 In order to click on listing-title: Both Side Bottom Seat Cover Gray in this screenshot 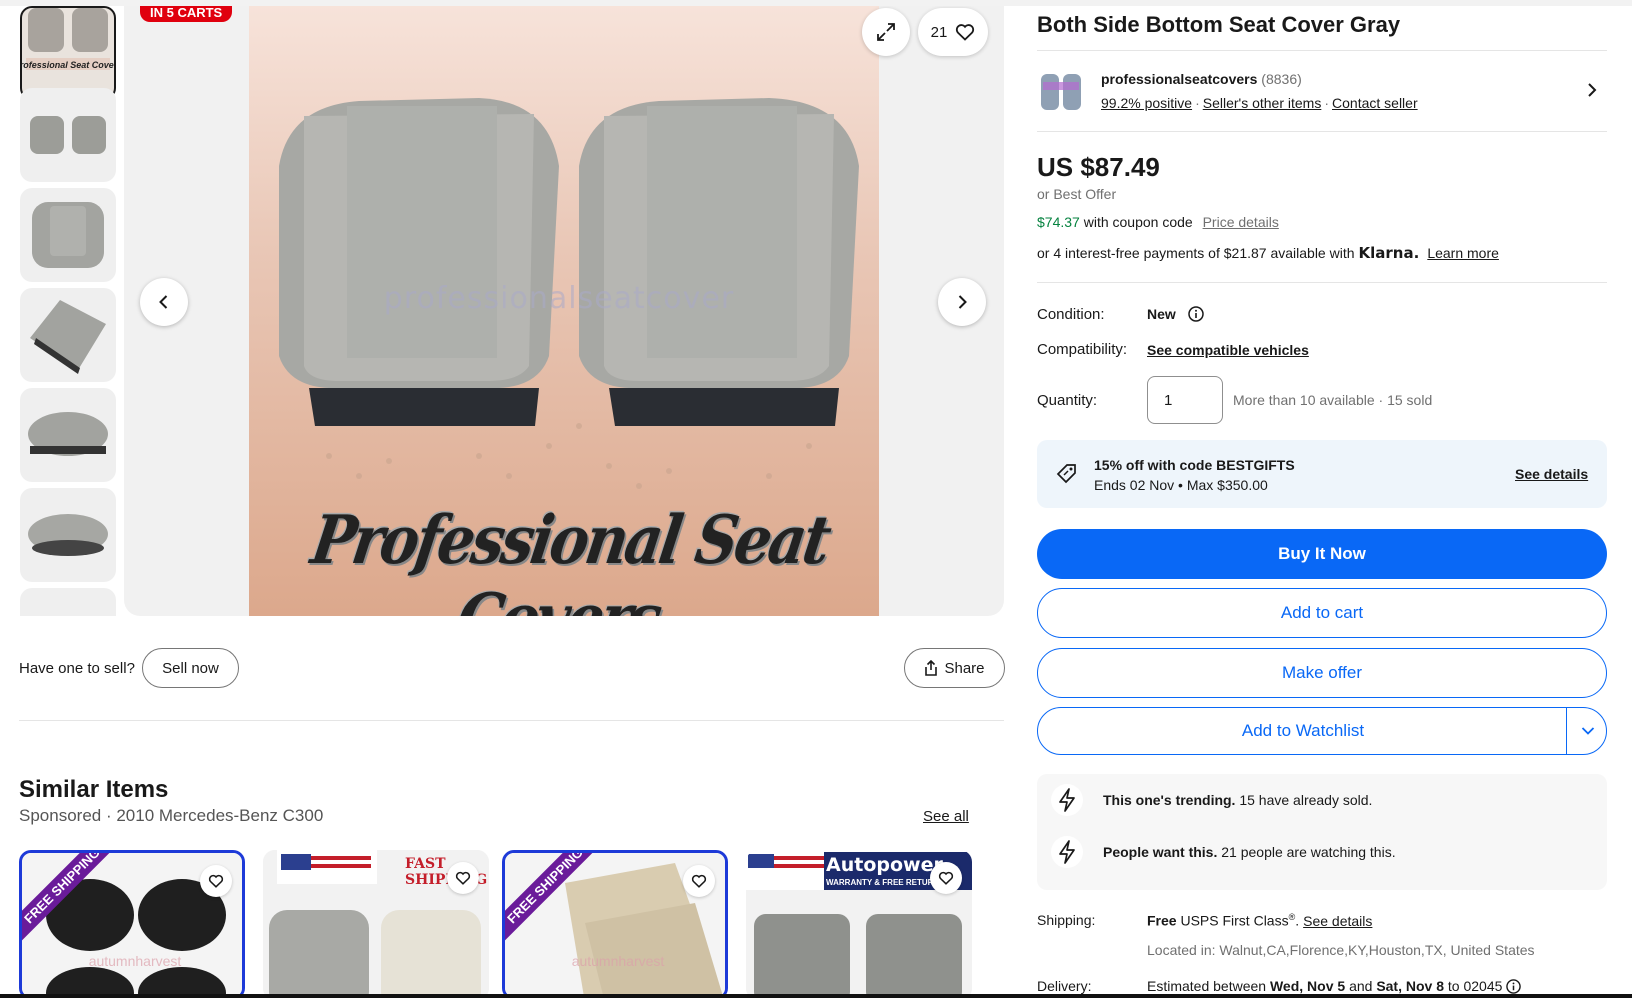, I will do `click(1219, 24)`.